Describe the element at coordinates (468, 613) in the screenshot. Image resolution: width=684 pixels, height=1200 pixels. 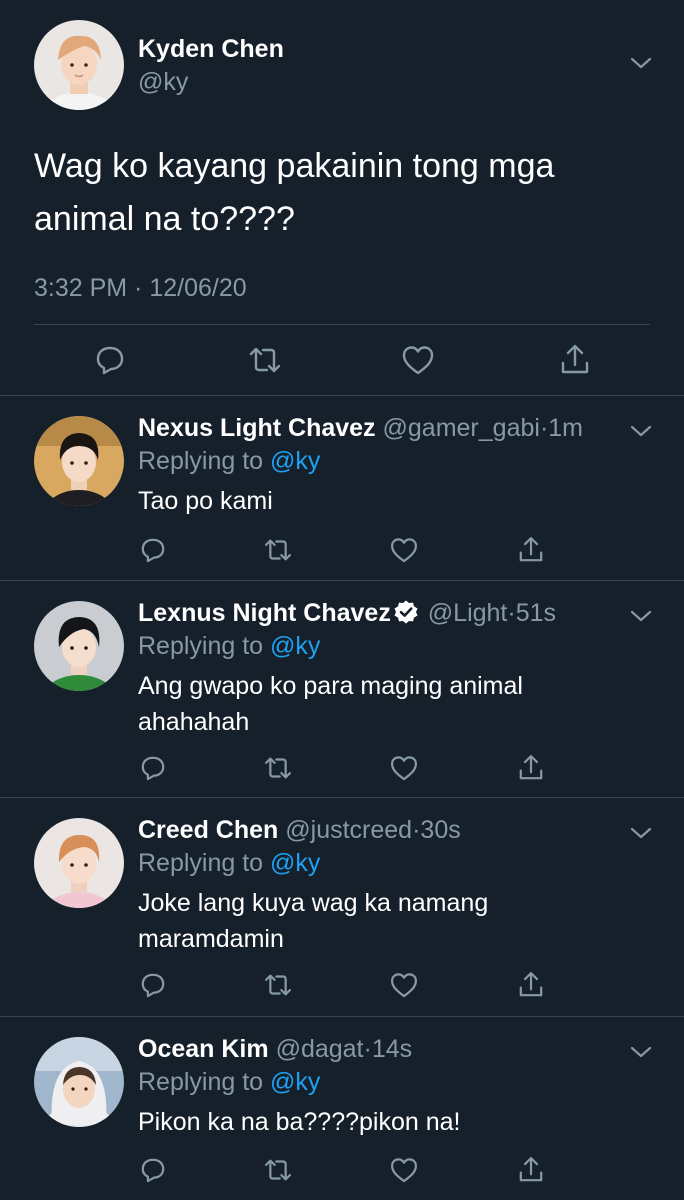
I see `author-handle: @Light` at that location.